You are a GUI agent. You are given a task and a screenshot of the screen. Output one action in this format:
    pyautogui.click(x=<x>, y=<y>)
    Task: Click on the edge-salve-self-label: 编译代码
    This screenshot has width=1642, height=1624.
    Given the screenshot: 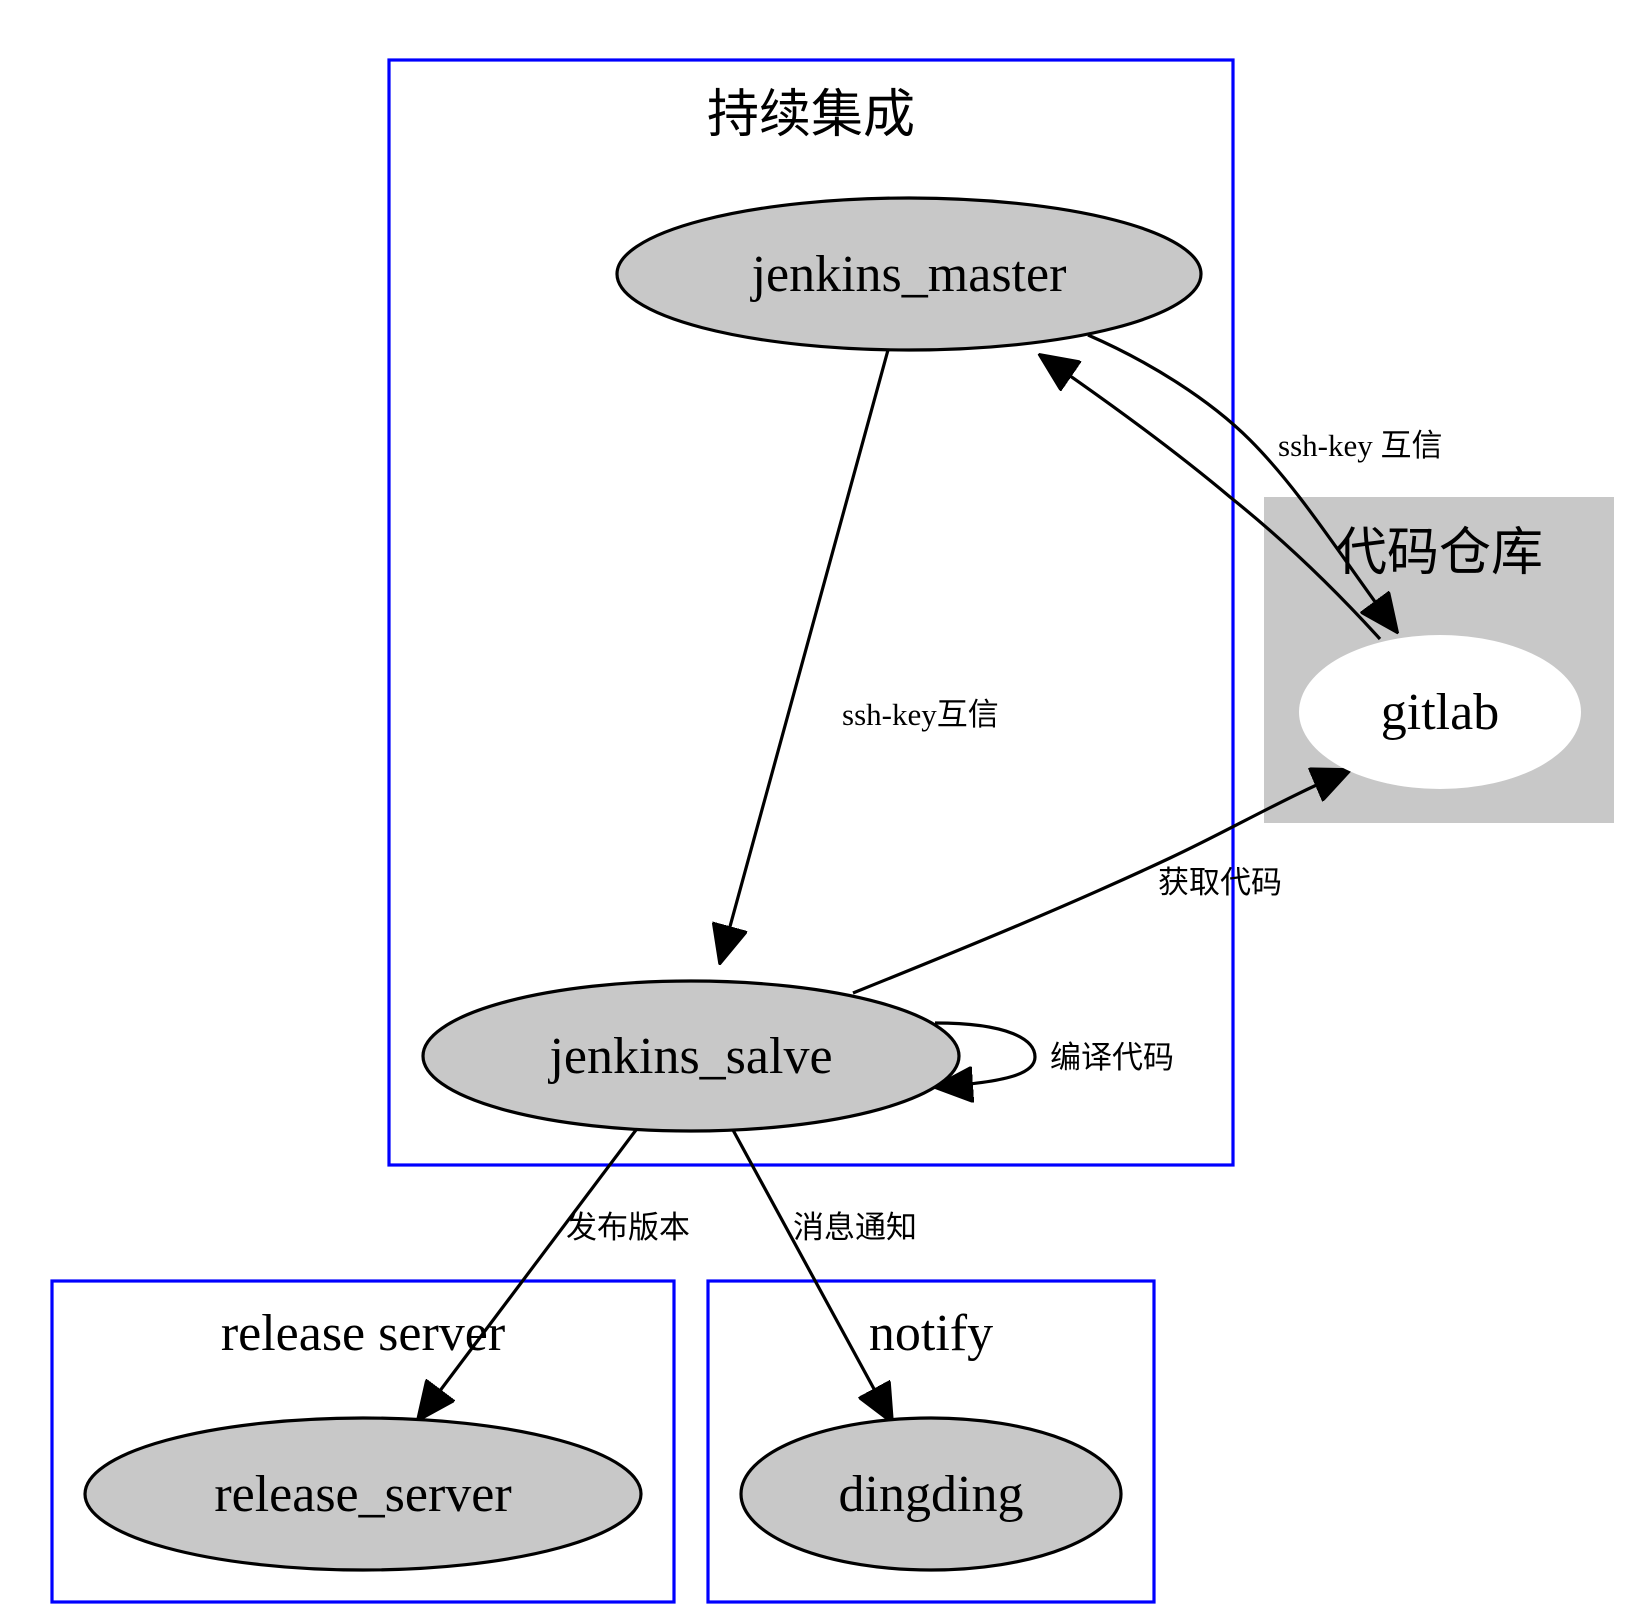 What is the action you would take?
    pyautogui.click(x=1112, y=1057)
    